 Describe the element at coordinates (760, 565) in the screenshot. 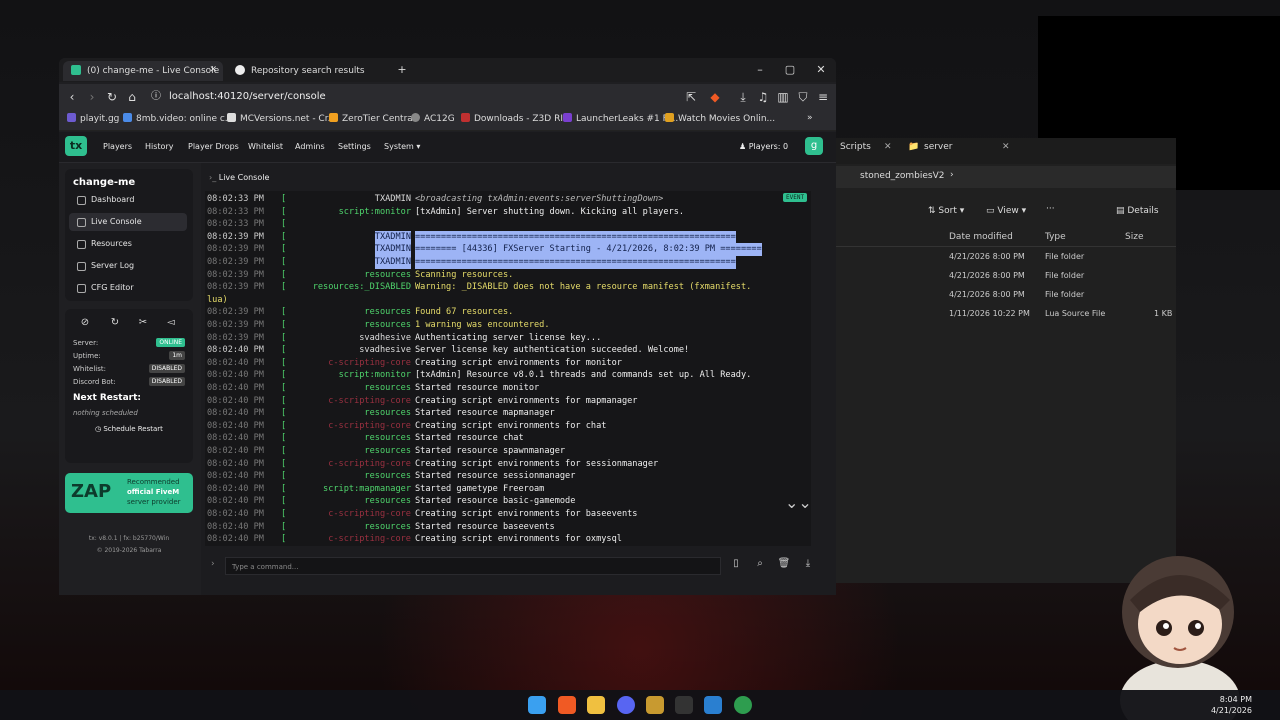

I see `search-icon: ⌕` at that location.